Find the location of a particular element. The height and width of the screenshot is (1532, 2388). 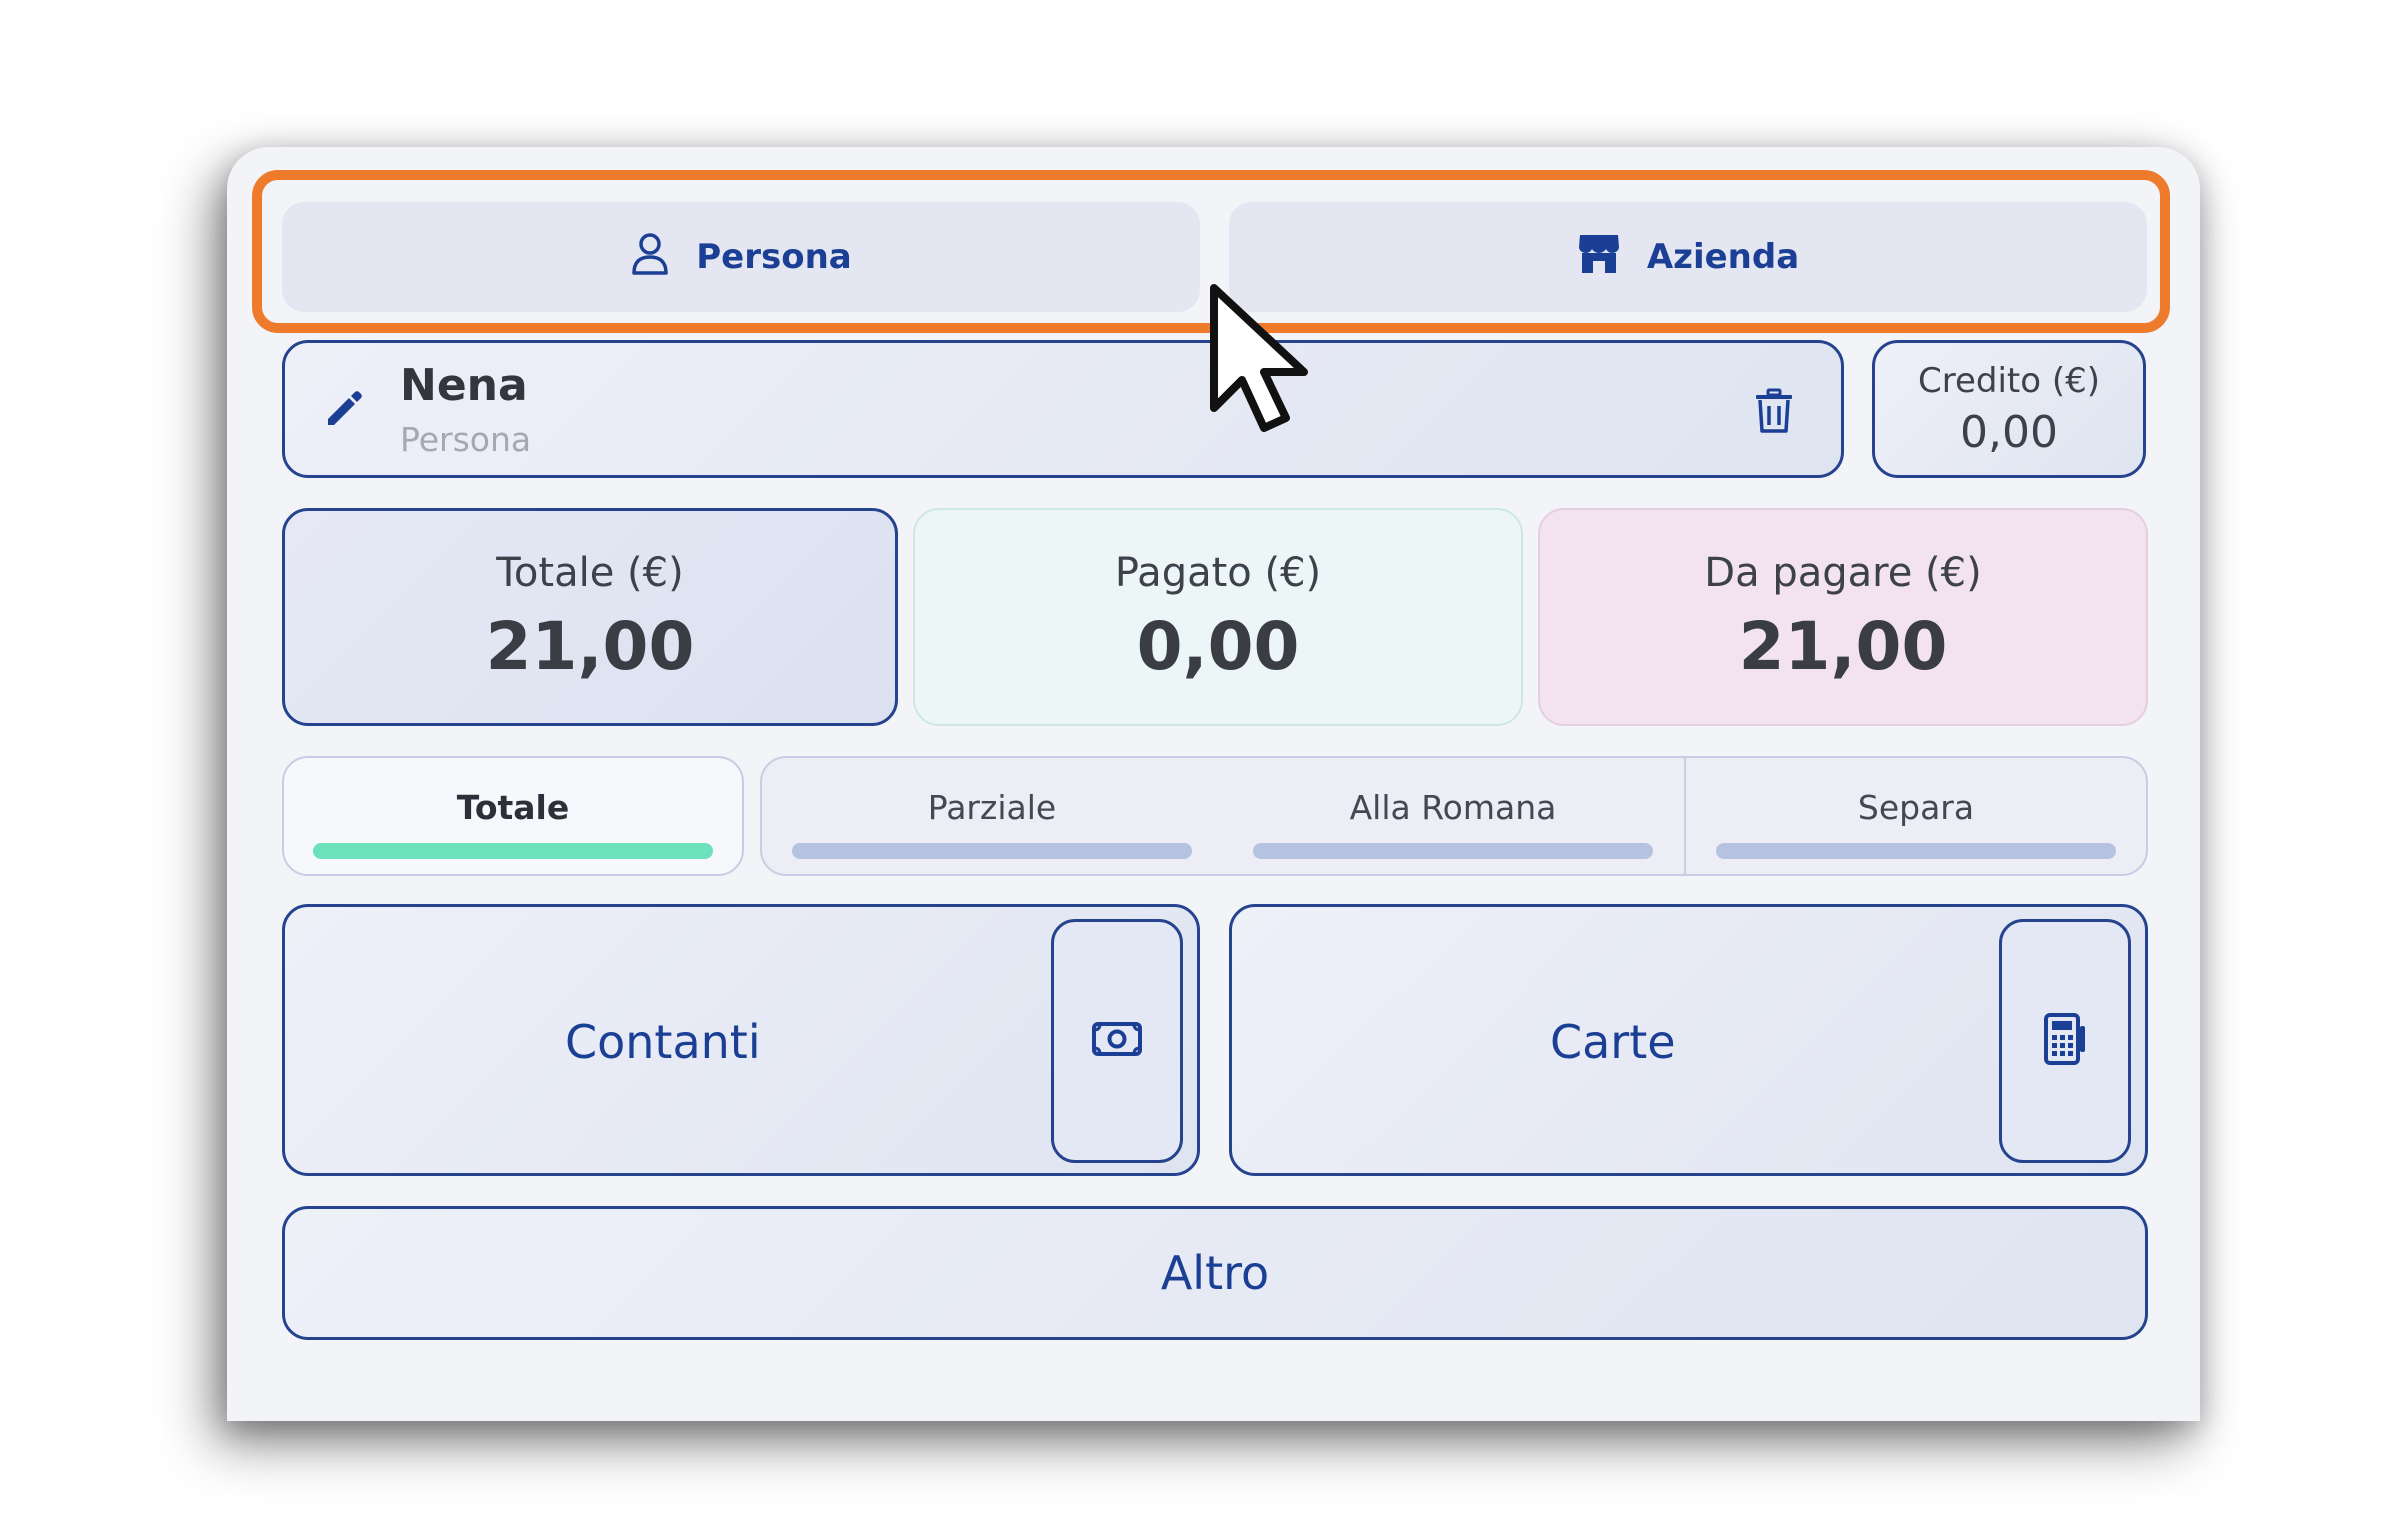

cash-button: Contanti is located at coordinates (741, 1040).